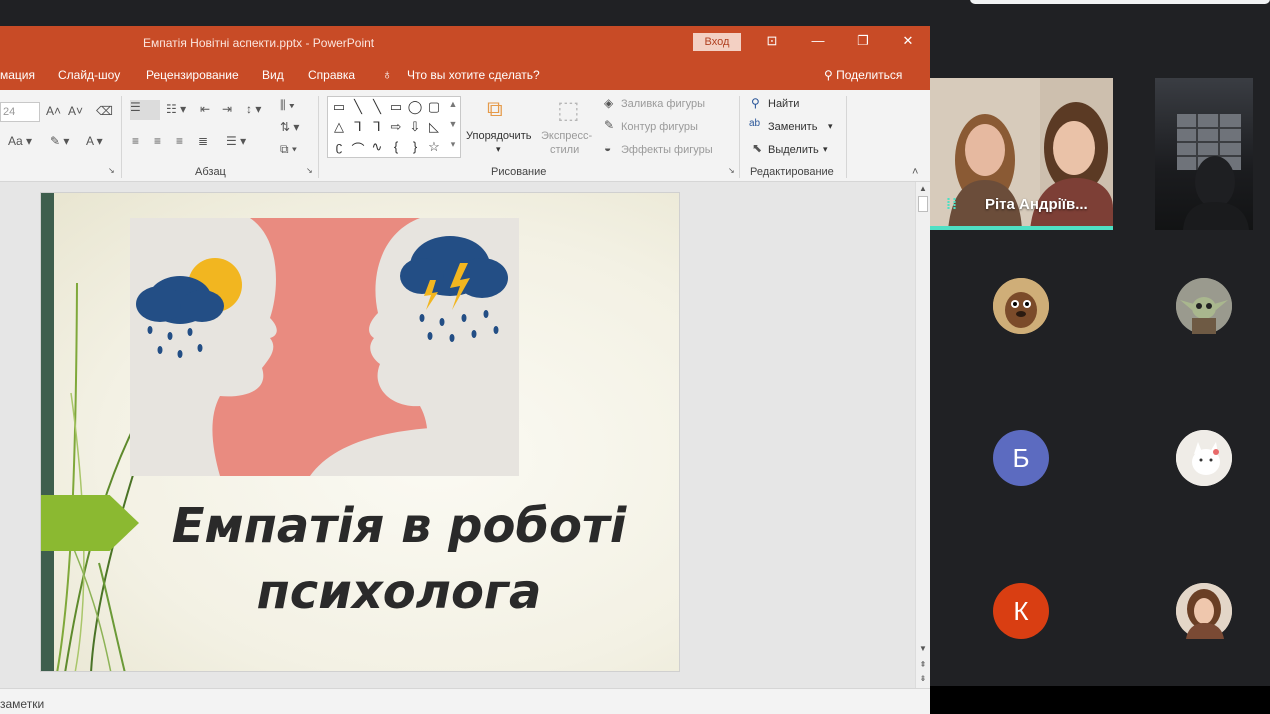 Image resolution: width=1270 pixels, height=714 pixels. Describe the element at coordinates (1021, 458) in the screenshot. I see `participant-letter-avatar: Б` at that location.